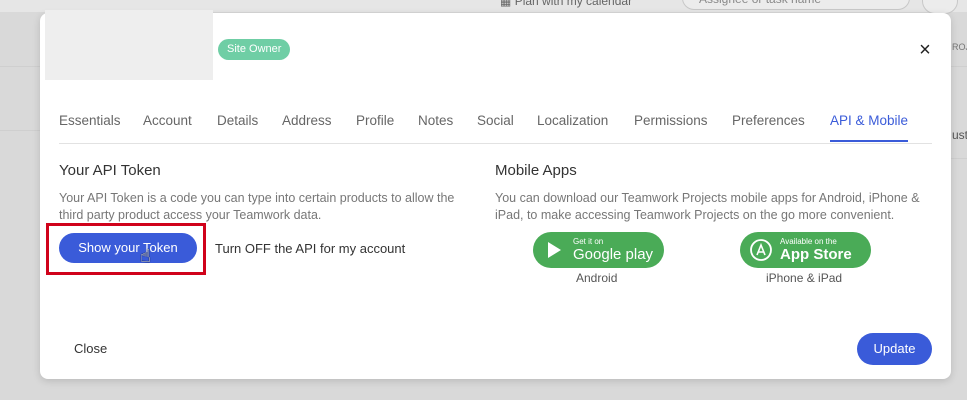 The width and height of the screenshot is (967, 400). I want to click on tab-preferences: Preferences, so click(768, 127).